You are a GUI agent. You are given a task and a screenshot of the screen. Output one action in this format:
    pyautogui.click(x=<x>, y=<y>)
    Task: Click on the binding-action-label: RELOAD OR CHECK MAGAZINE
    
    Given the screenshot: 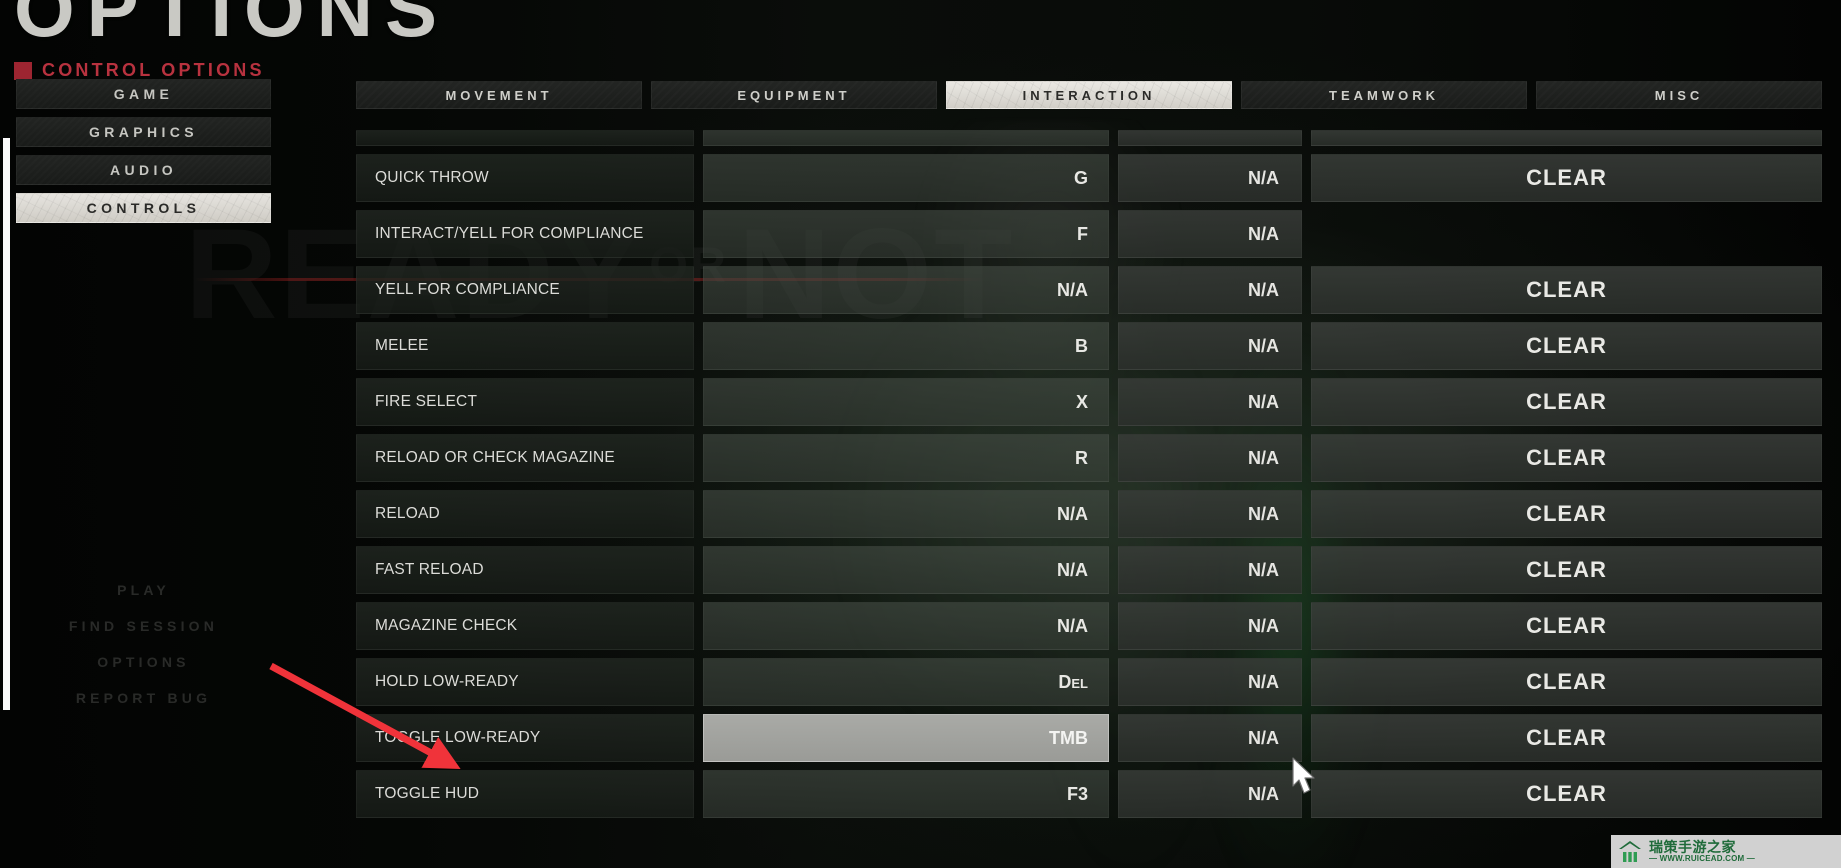 What is the action you would take?
    pyautogui.click(x=525, y=458)
    